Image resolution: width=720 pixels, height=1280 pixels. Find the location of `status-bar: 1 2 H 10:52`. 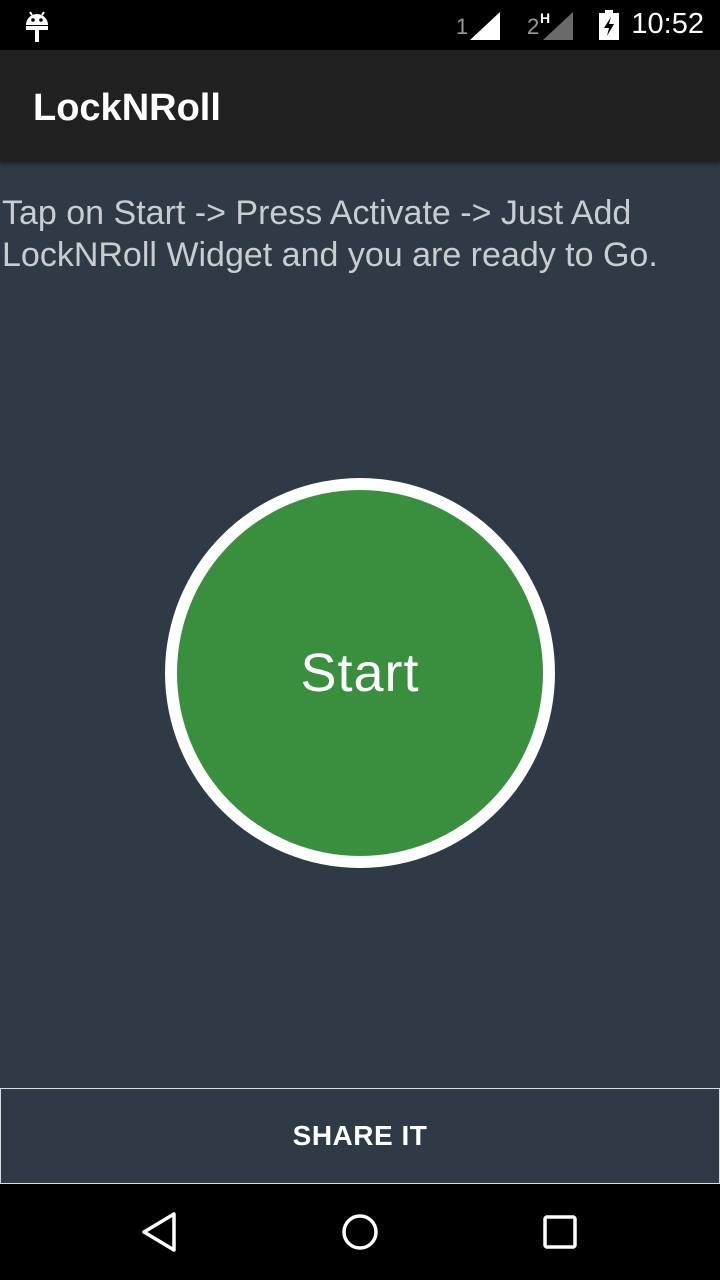

status-bar: 1 2 H 10:52 is located at coordinates (360, 25).